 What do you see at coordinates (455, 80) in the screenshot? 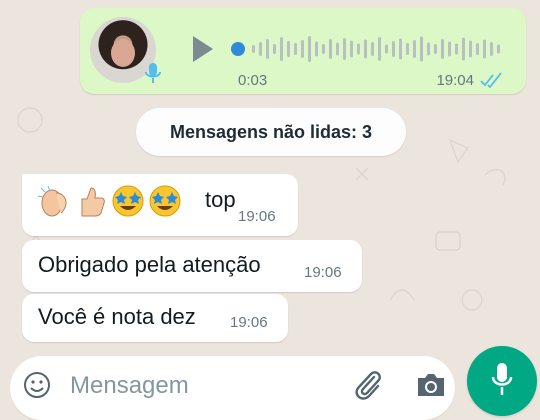
I see `voice-timestamp: 19:04` at bounding box center [455, 80].